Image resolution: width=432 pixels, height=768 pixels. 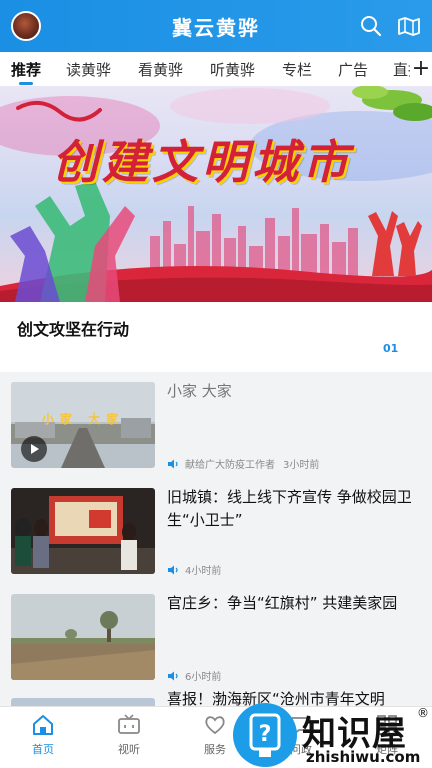 What do you see at coordinates (26, 69) in the screenshot?
I see `tab-recommend: 推荐` at bounding box center [26, 69].